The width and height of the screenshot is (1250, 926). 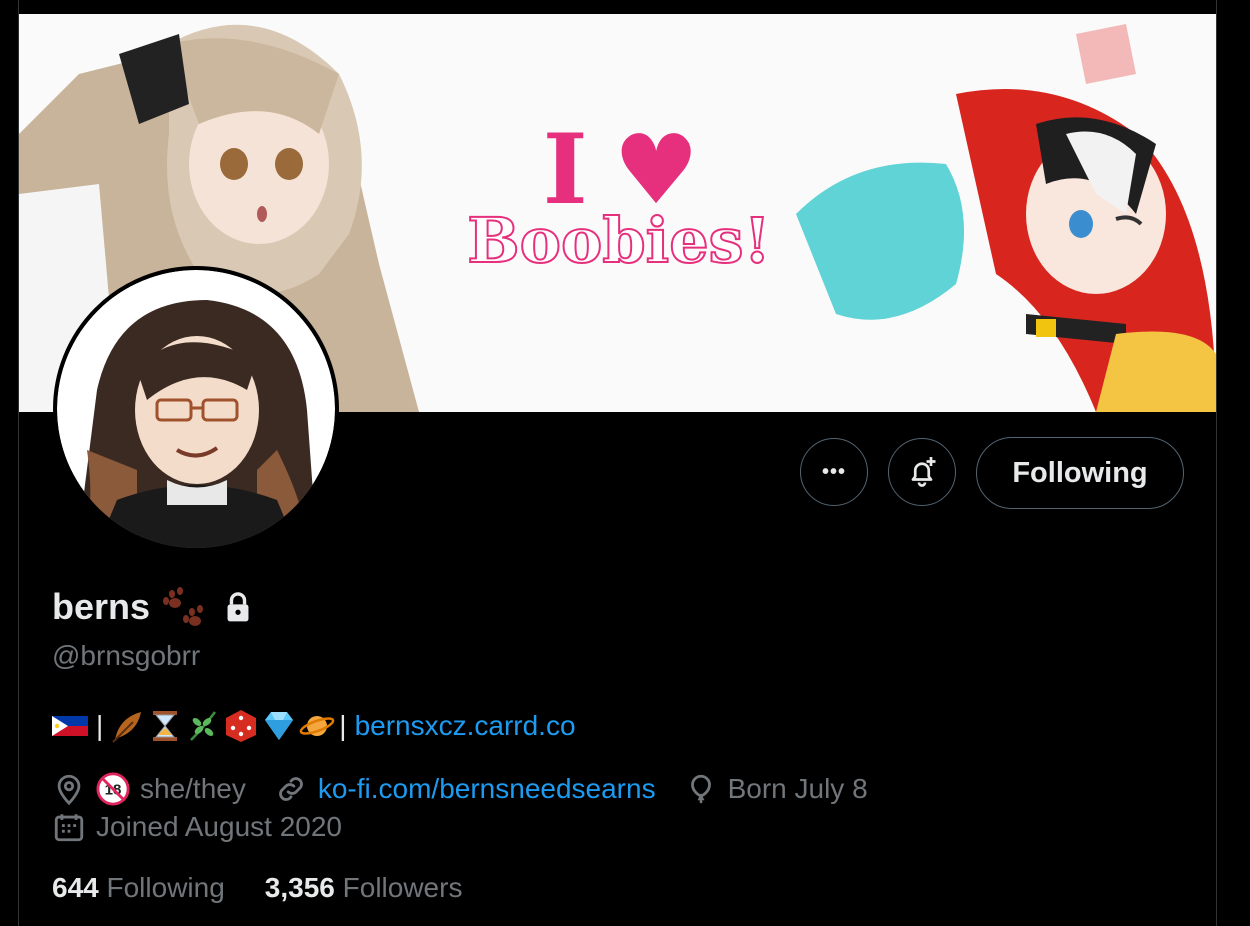 I want to click on bell-plus-icon, so click(x=923, y=472).